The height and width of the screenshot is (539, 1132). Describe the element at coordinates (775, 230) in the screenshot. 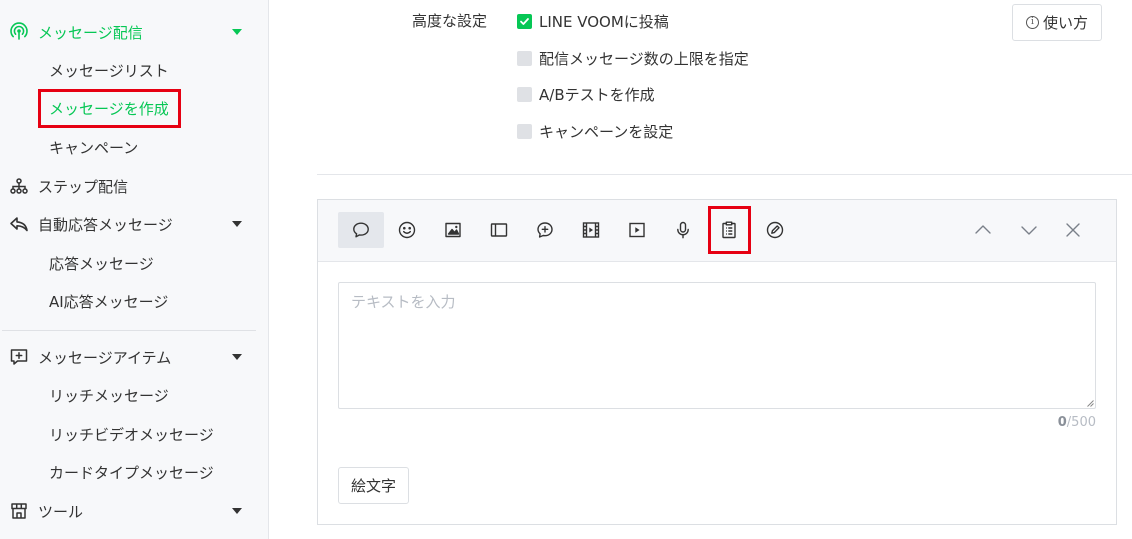

I see `coupon-pen-icon` at that location.